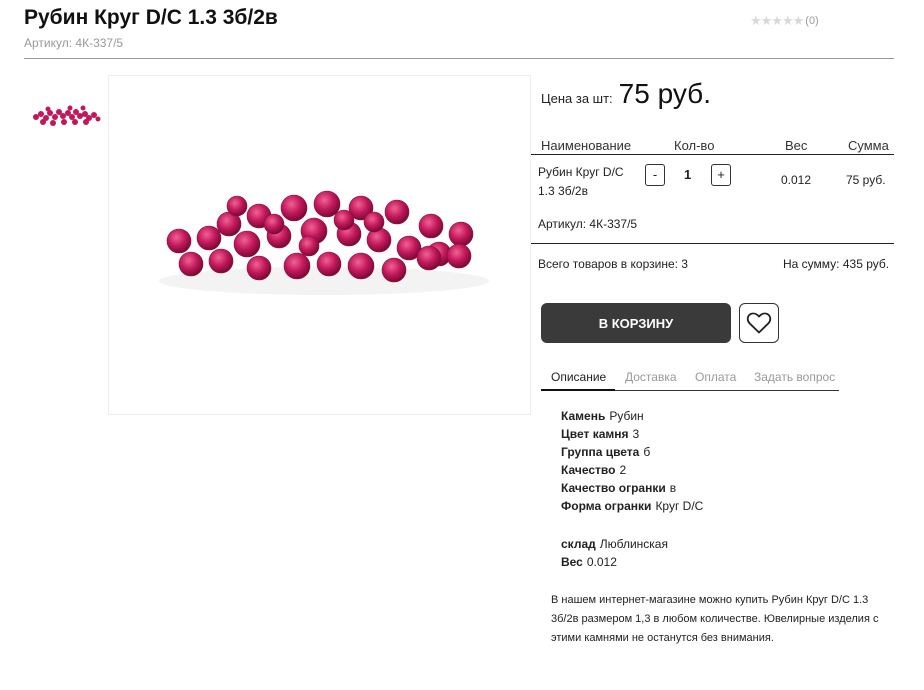 Image resolution: width=924 pixels, height=690 pixels. I want to click on cart-total-sum: На сумму: 435 руб., so click(836, 264).